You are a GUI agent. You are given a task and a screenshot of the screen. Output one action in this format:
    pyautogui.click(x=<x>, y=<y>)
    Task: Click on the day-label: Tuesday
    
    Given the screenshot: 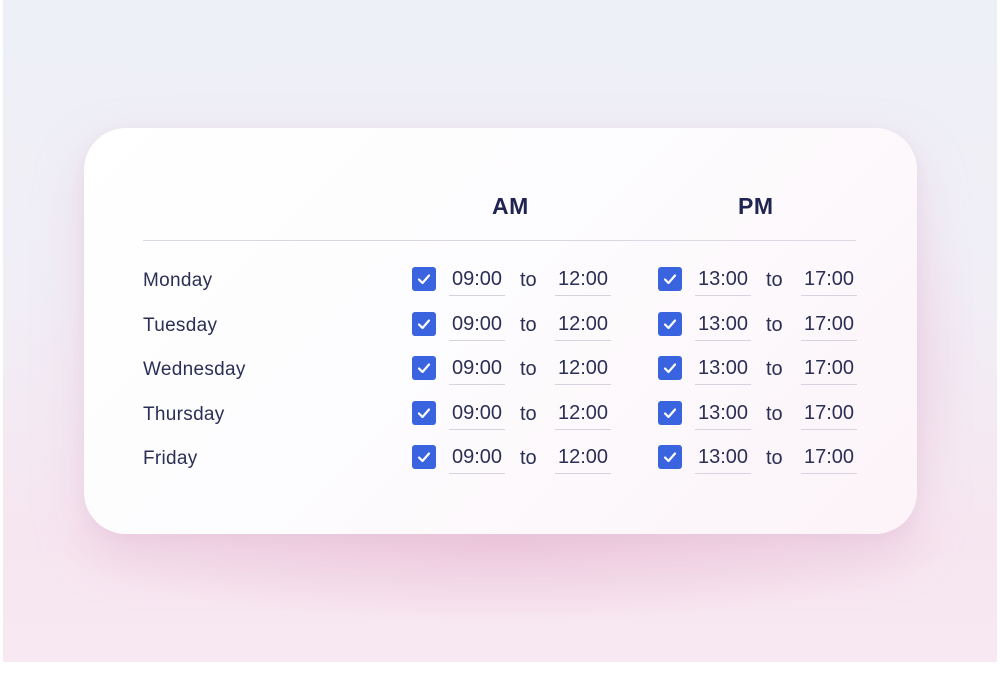 What is the action you would take?
    pyautogui.click(x=180, y=325)
    